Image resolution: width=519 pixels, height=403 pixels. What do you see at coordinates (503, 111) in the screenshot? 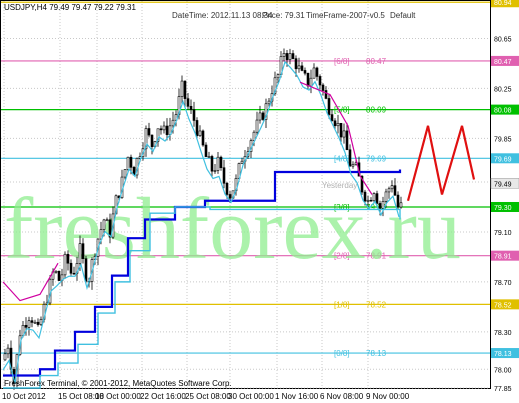
I see `price-tag-label: 80.08` at bounding box center [503, 111].